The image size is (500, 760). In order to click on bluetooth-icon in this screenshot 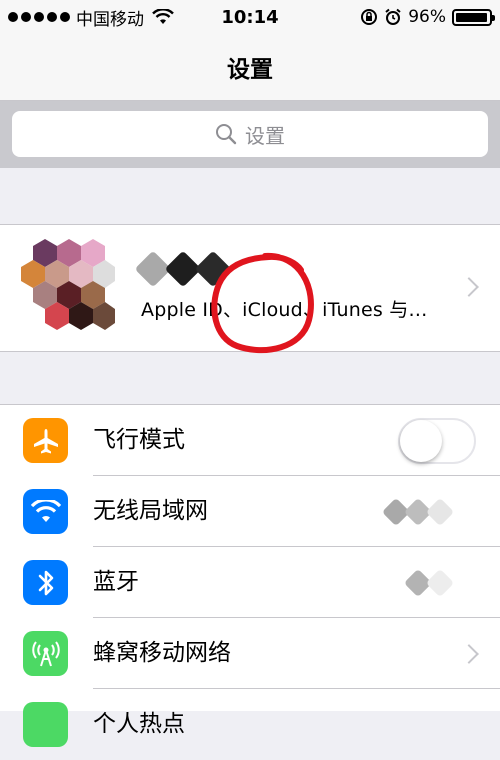, I will do `click(45, 582)`.